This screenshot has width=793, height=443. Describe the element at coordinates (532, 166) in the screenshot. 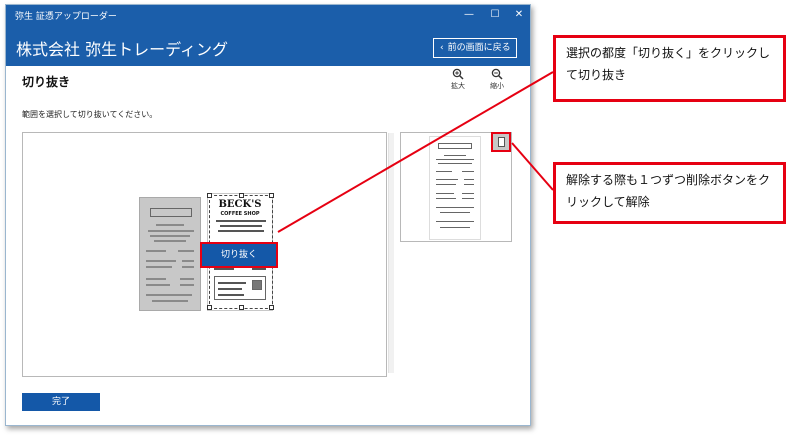

I see `delete-callout-arrow` at that location.